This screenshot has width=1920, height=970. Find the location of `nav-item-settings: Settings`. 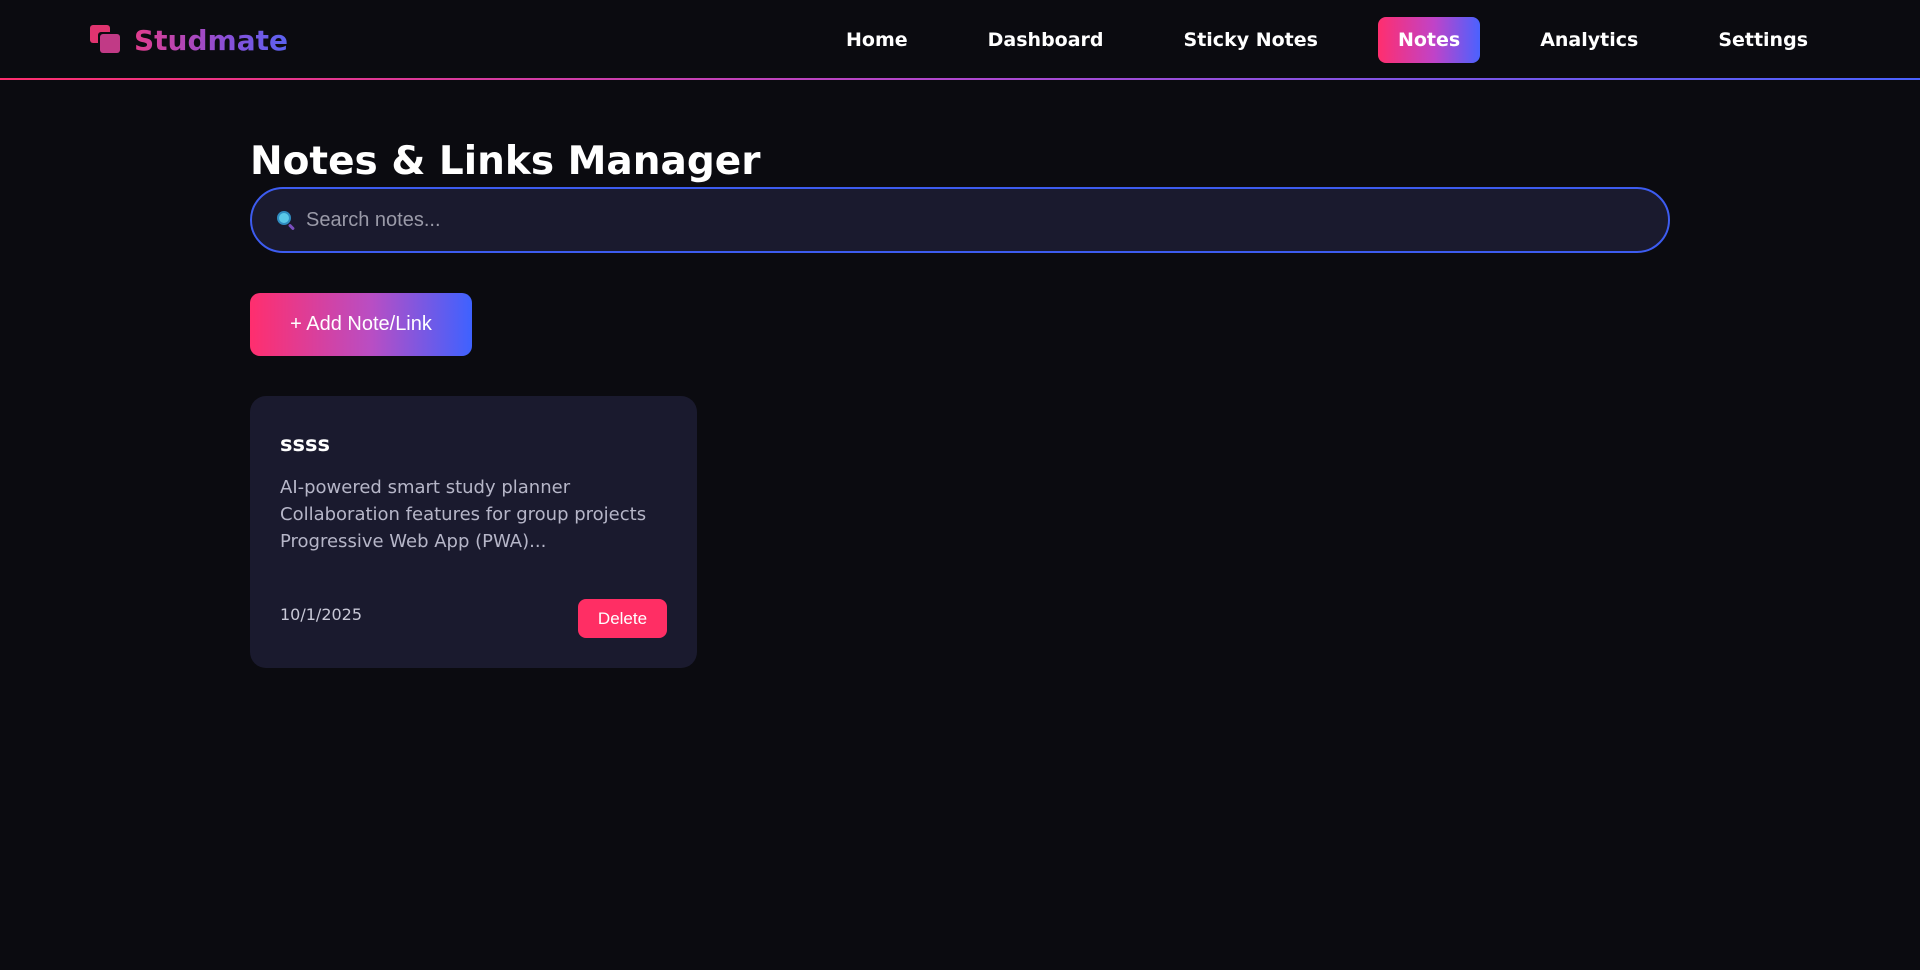

nav-item-settings: Settings is located at coordinates (1763, 40).